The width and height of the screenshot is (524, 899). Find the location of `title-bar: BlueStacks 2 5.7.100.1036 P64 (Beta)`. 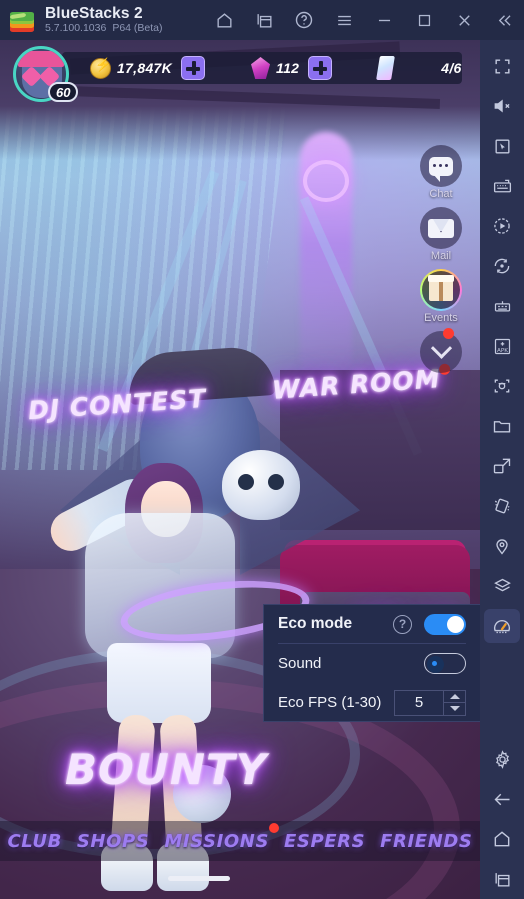

title-bar: BlueStacks 2 5.7.100.1036 P64 (Beta) is located at coordinates (262, 20).